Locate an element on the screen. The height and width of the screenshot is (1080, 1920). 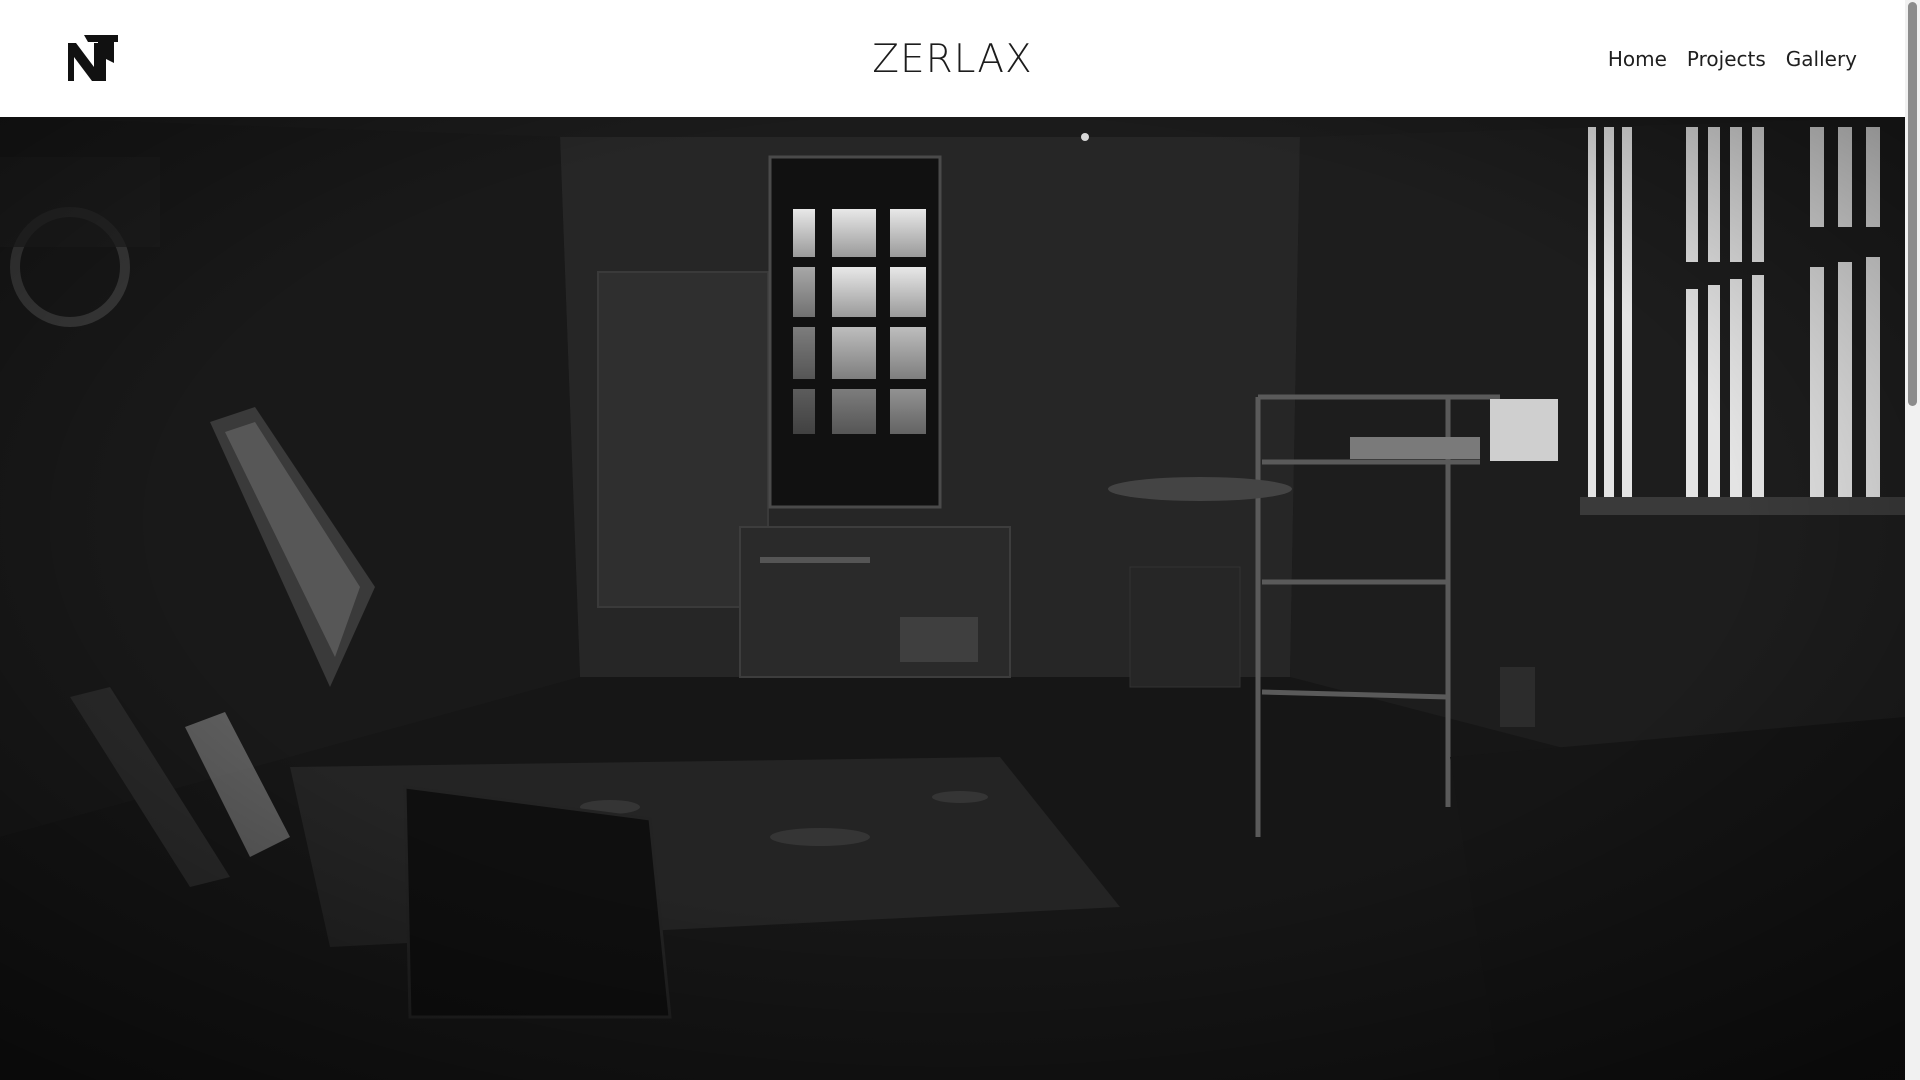
nav-home-link: Home is located at coordinates (1637, 59).